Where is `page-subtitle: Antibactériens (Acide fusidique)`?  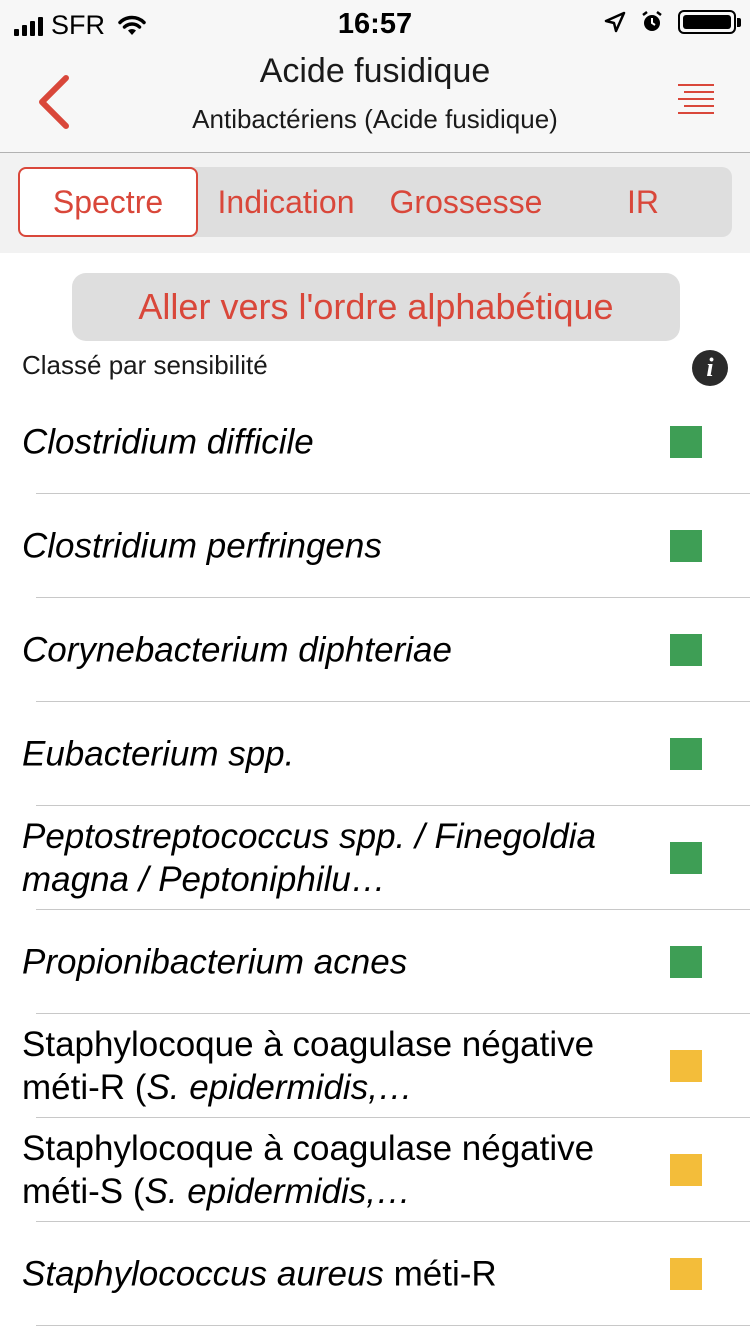 page-subtitle: Antibactériens (Acide fusidique) is located at coordinates (375, 119).